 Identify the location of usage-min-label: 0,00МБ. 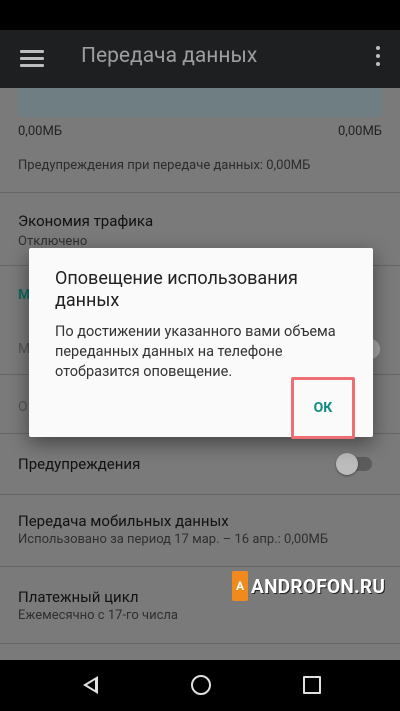
(40, 131).